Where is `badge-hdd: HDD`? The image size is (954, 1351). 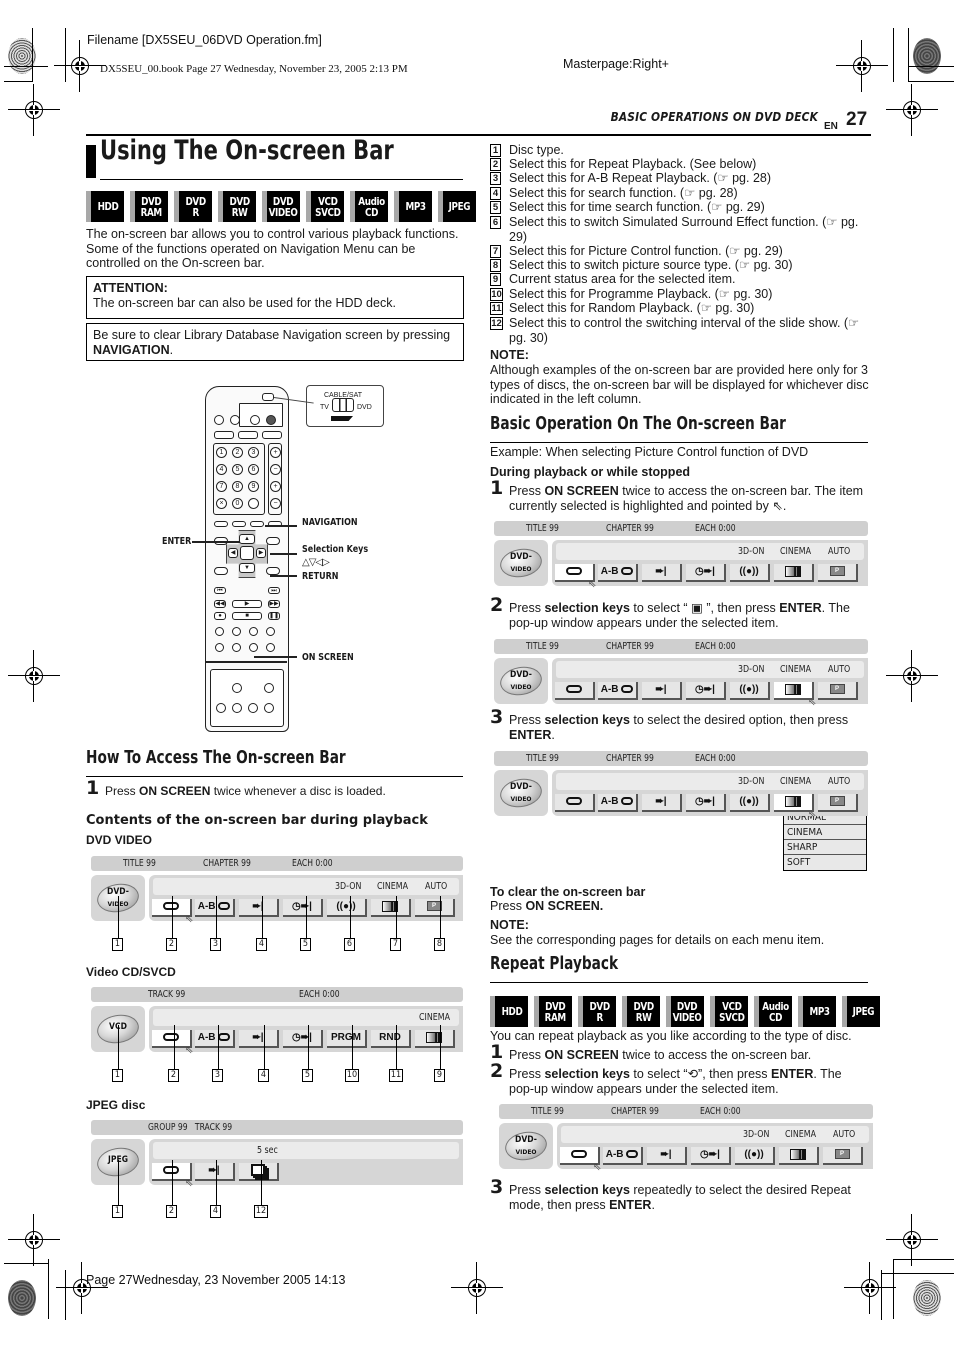 badge-hdd: HDD is located at coordinates (509, 1011).